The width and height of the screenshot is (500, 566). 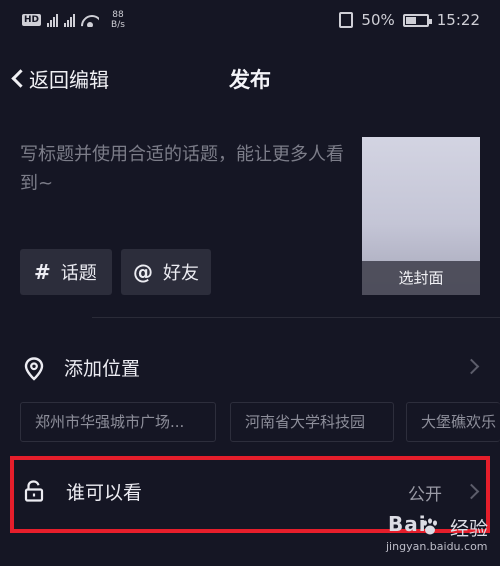 What do you see at coordinates (430, 526) in the screenshot?
I see `paw-icon` at bounding box center [430, 526].